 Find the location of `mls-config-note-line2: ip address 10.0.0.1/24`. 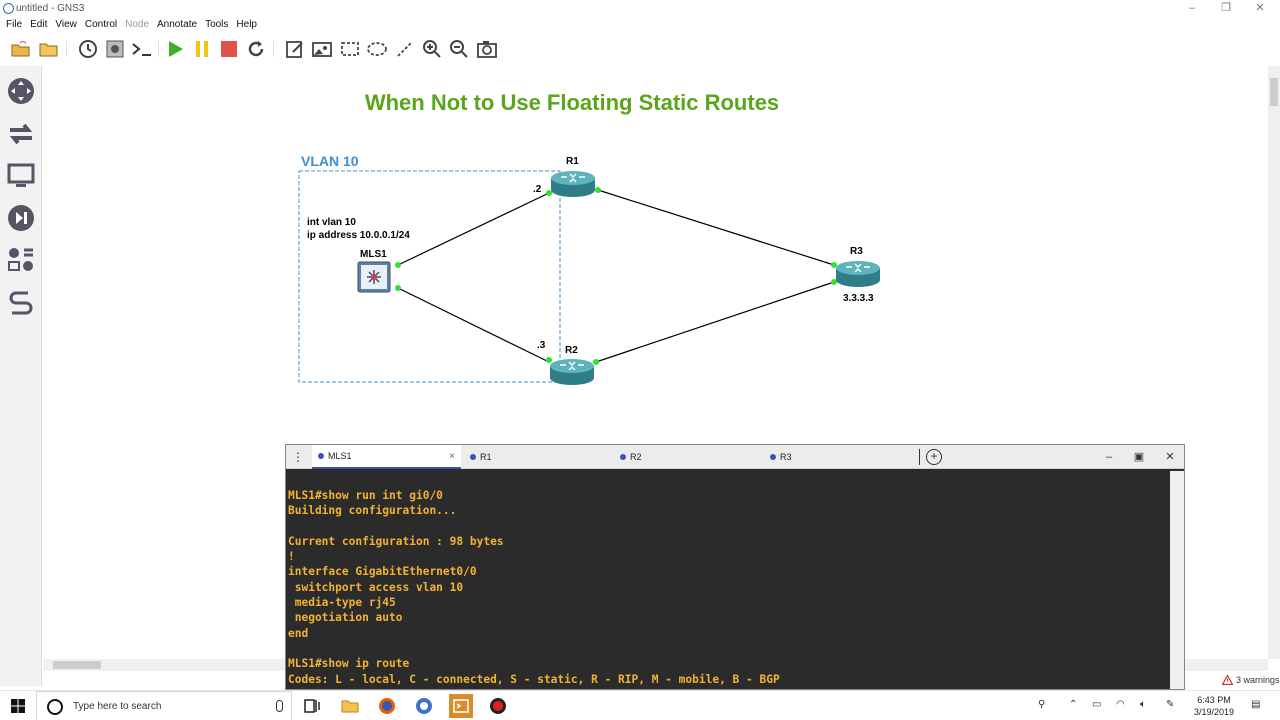

mls-config-note-line2: ip address 10.0.0.1/24 is located at coordinates (358, 235).